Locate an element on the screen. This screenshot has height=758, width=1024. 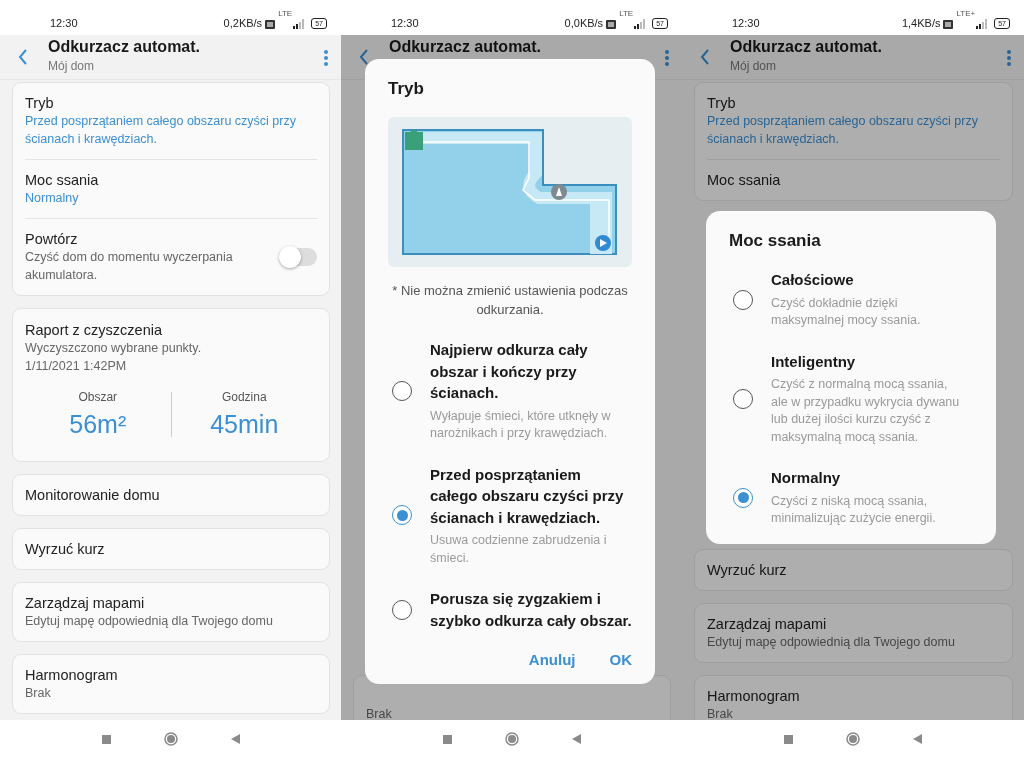
network-type: LTE+ is located at coordinates (966, 13).